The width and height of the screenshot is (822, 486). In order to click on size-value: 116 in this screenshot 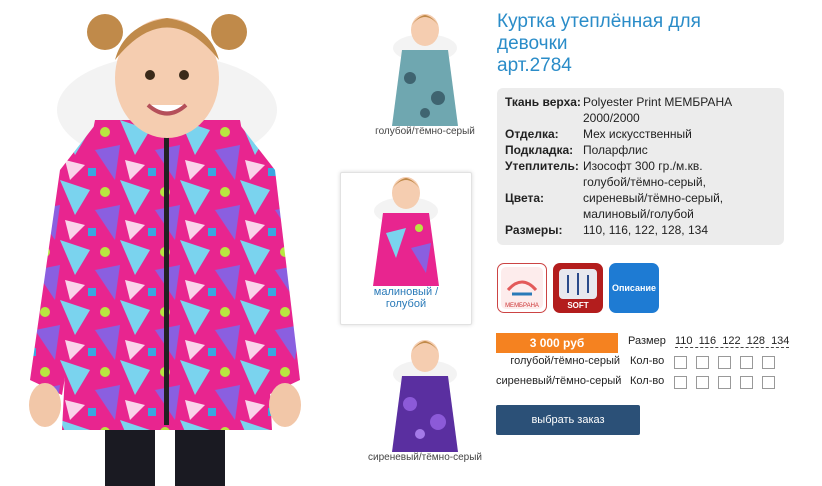, I will do `click(707, 341)`.